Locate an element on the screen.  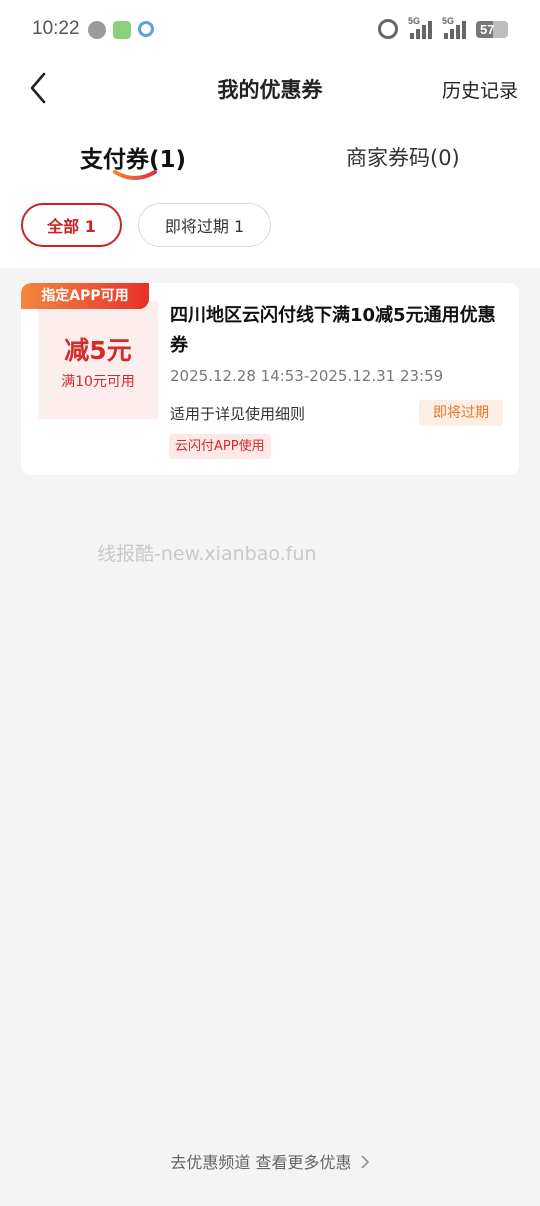
alarm-icon is located at coordinates (388, 29).